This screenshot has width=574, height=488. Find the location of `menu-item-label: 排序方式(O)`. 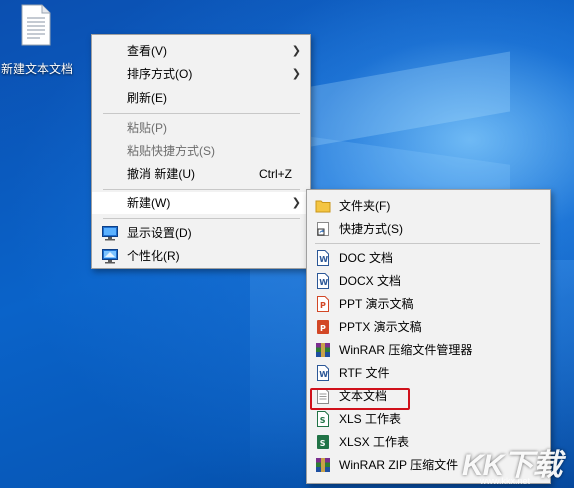

menu-item-label: 排序方式(O) is located at coordinates (160, 74).